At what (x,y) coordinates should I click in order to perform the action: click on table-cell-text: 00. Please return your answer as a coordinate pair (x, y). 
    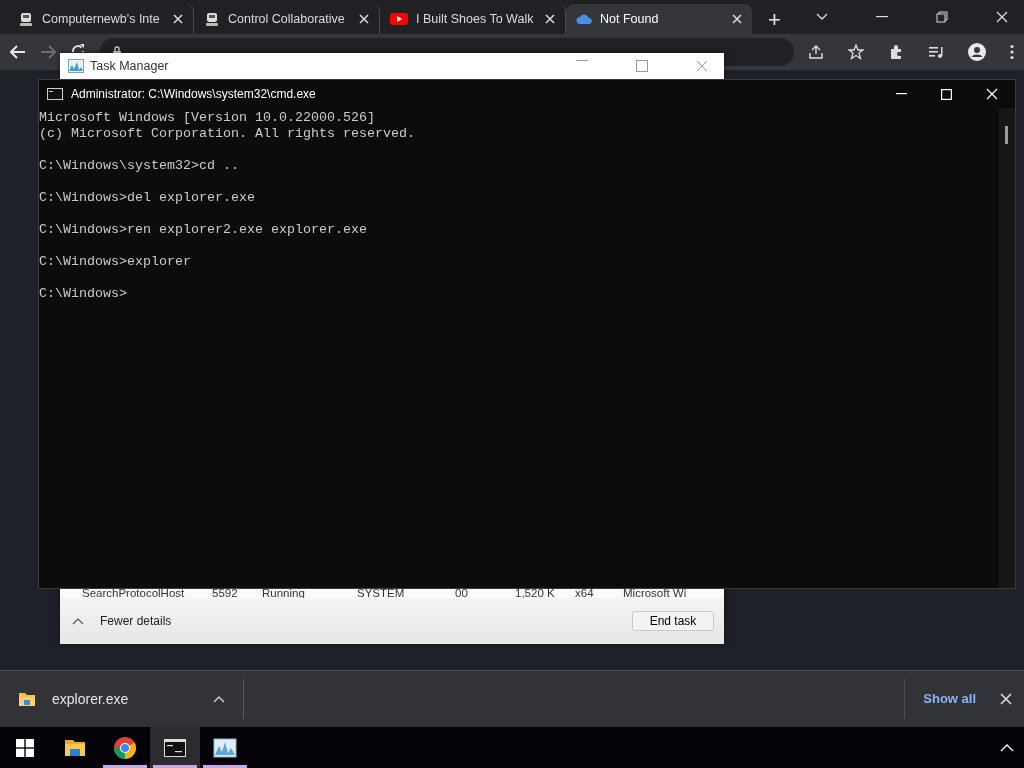
    Looking at the image, I should click on (462, 593).